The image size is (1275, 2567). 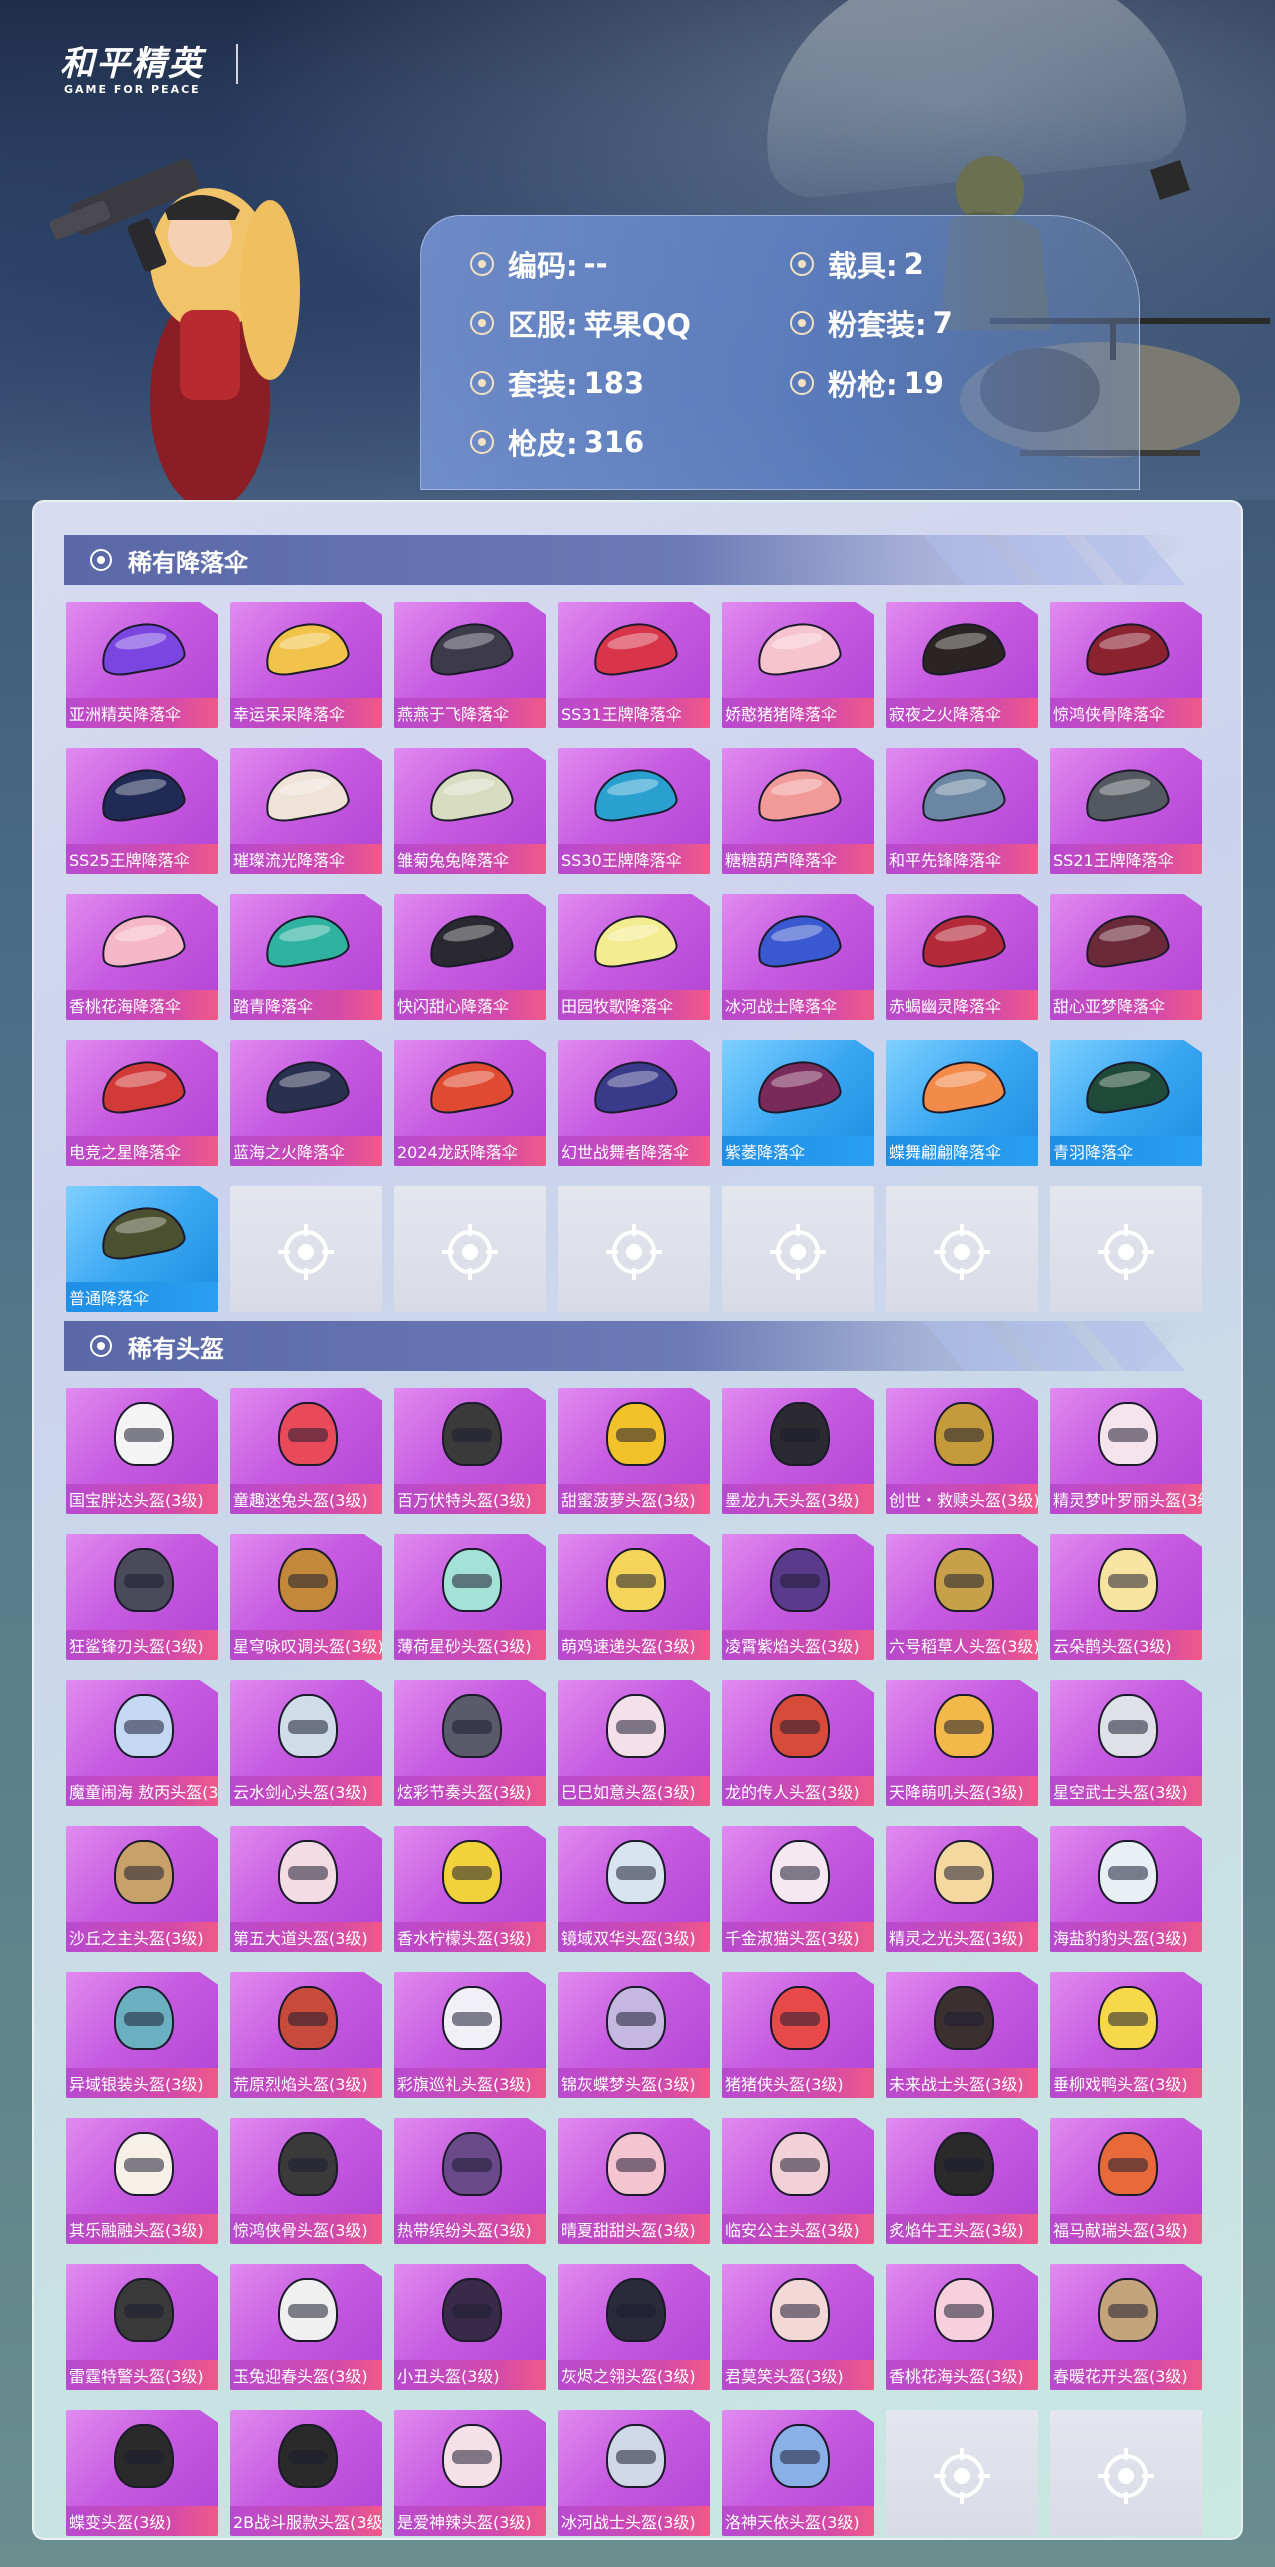 I want to click on helmet-item-card: 国宝胖达头盔(3级), so click(x=142, y=1451).